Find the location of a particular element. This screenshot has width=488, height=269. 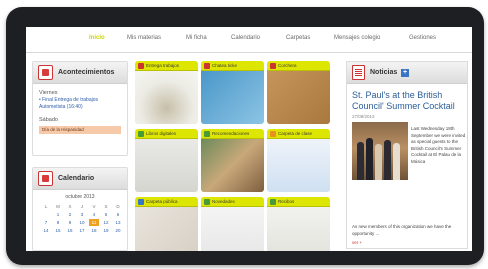

tile-header: Novedades is located at coordinates (232, 202).